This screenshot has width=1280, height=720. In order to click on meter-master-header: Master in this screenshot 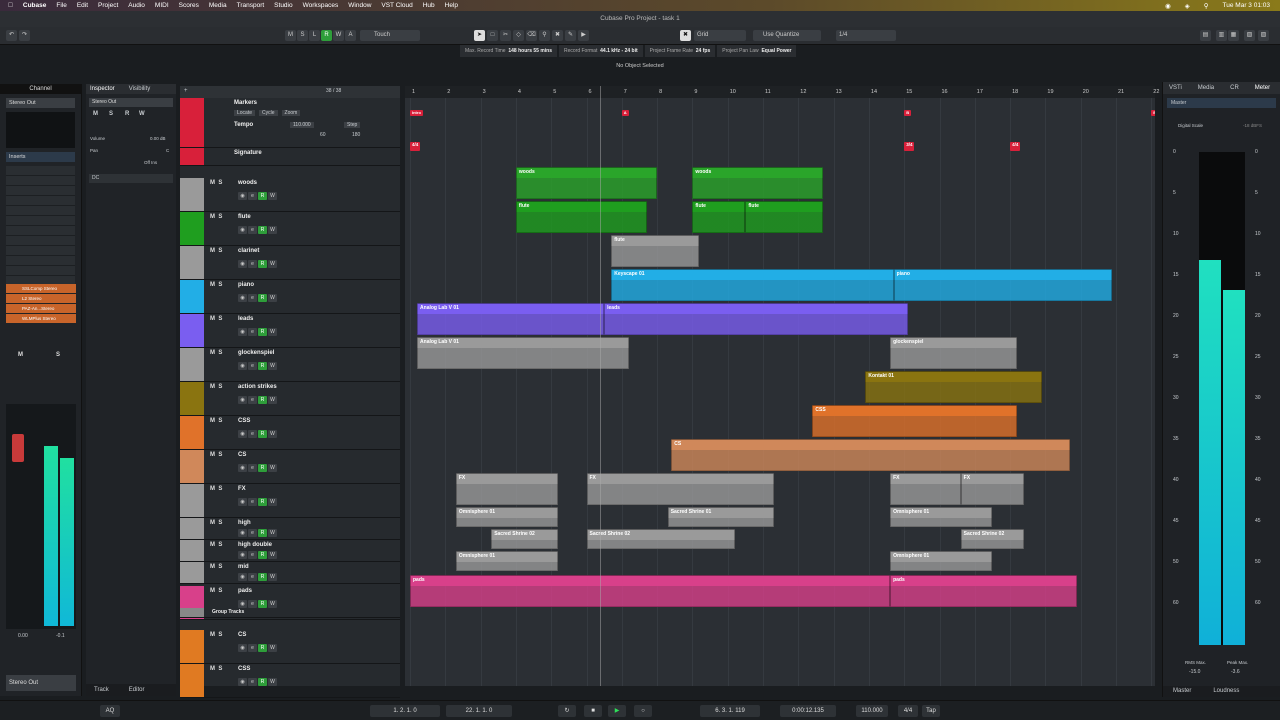, I will do `click(1221, 103)`.